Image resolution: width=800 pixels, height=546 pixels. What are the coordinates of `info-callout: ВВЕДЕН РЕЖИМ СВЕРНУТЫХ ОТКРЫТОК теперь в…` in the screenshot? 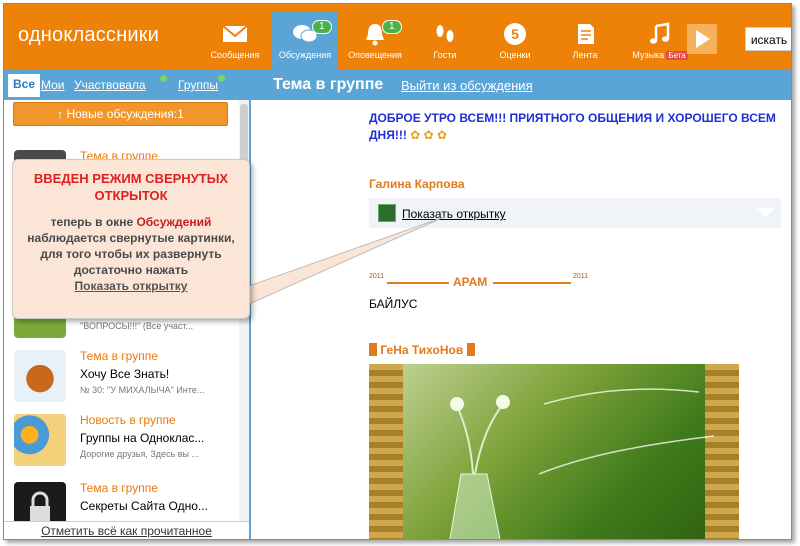 It's located at (131, 239).